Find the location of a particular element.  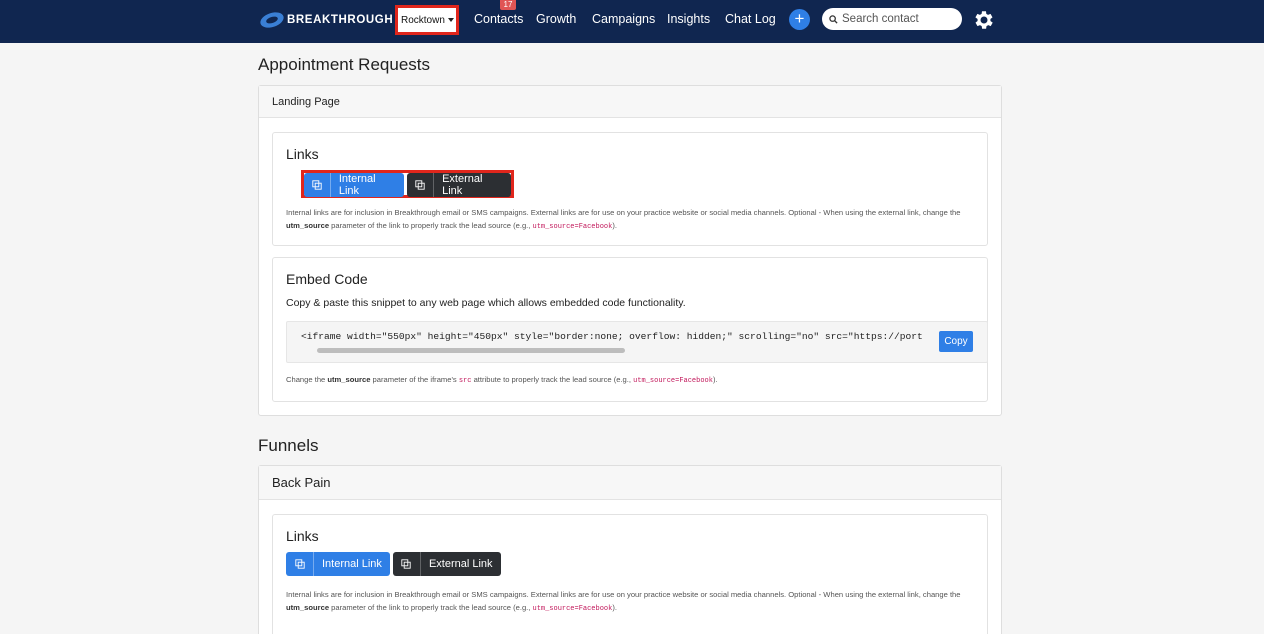

nav-insights: Insights is located at coordinates (688, 19).